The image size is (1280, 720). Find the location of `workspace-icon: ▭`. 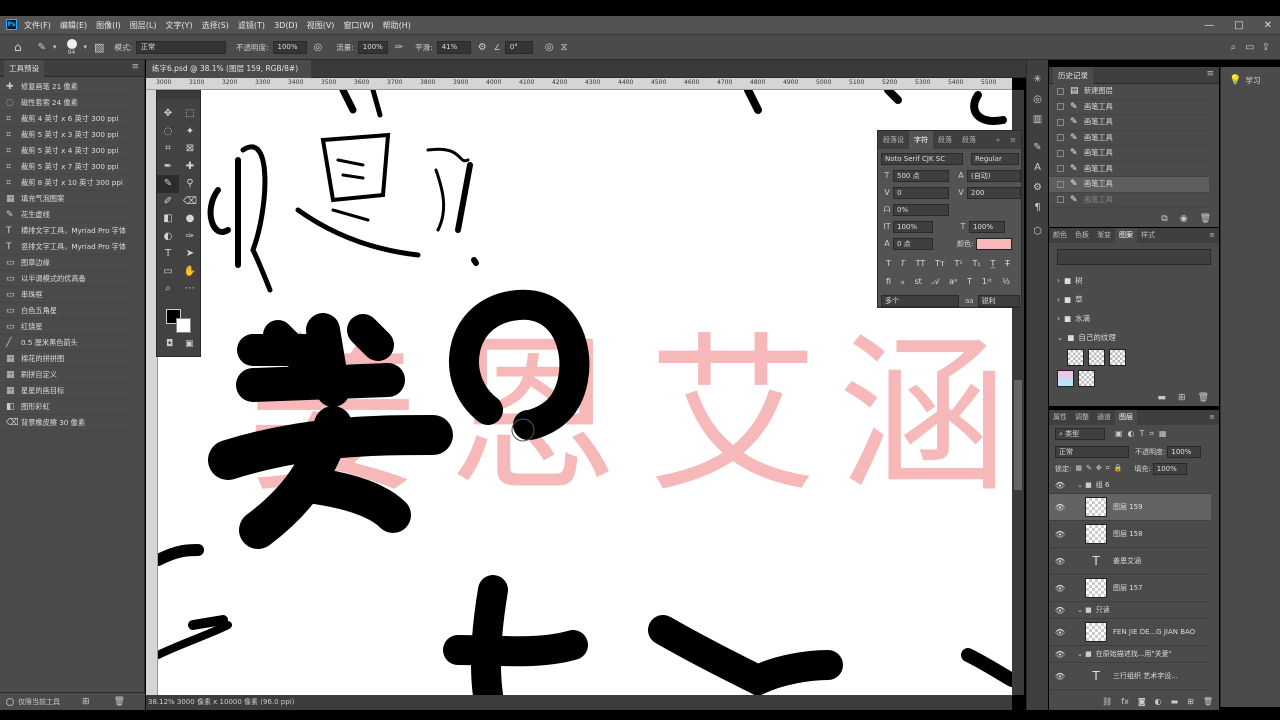

workspace-icon: ▭ is located at coordinates (1249, 47).